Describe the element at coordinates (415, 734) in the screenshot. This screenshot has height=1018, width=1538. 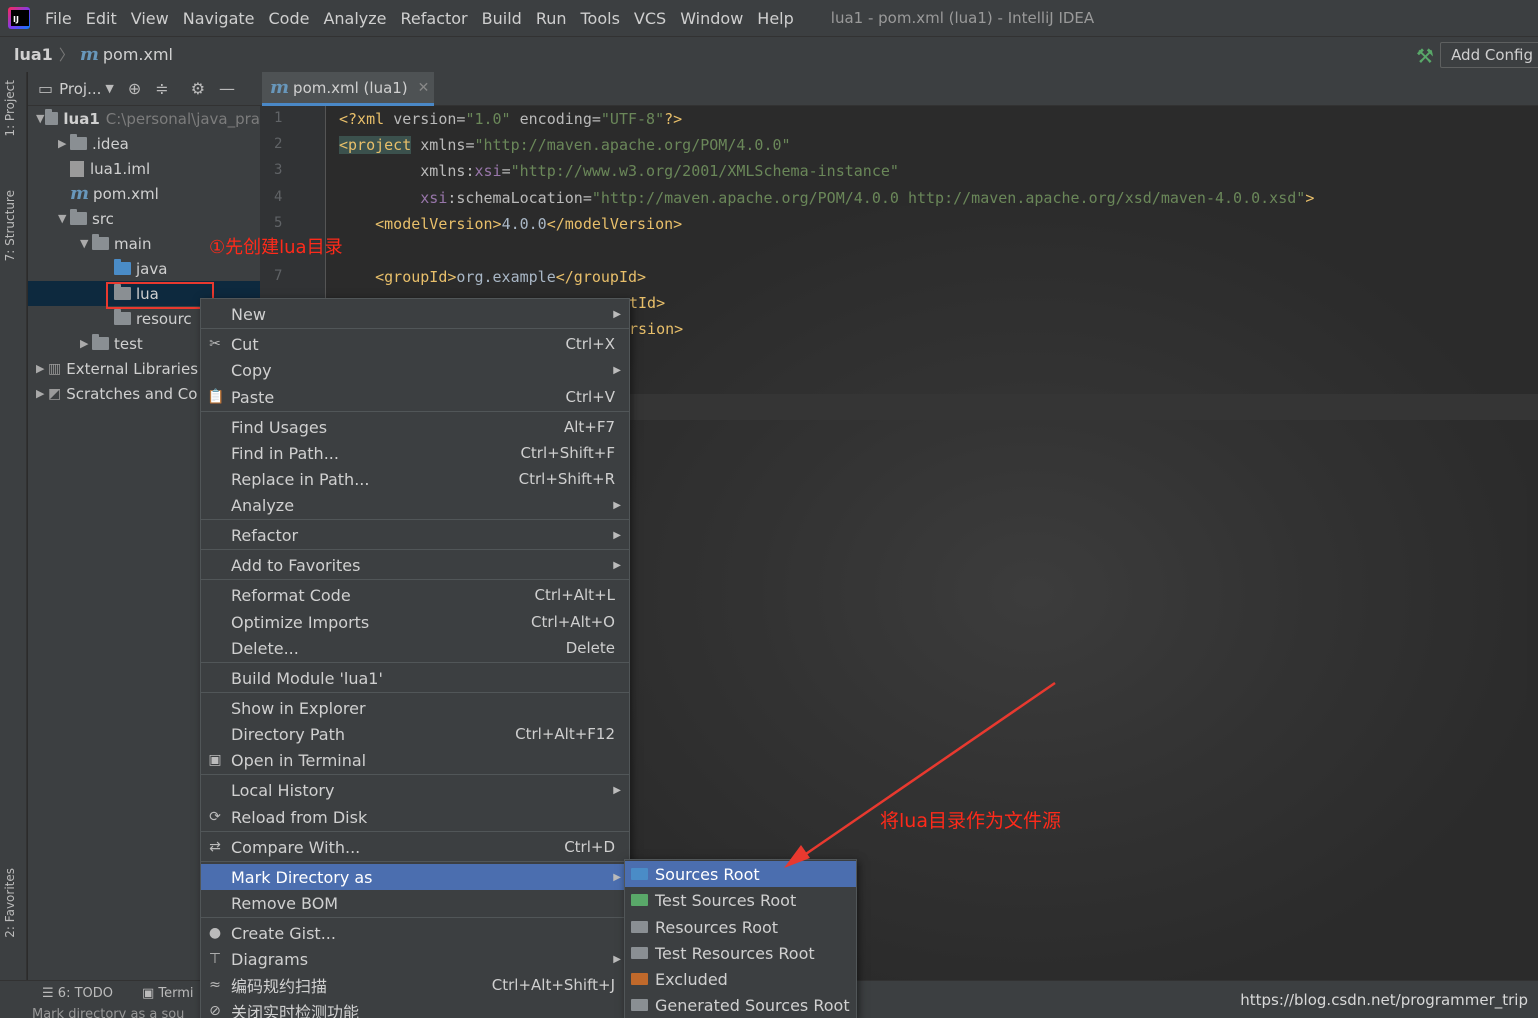
I see `menu-item-directory-path: Directory Path Ctrl+Alt+F12` at that location.